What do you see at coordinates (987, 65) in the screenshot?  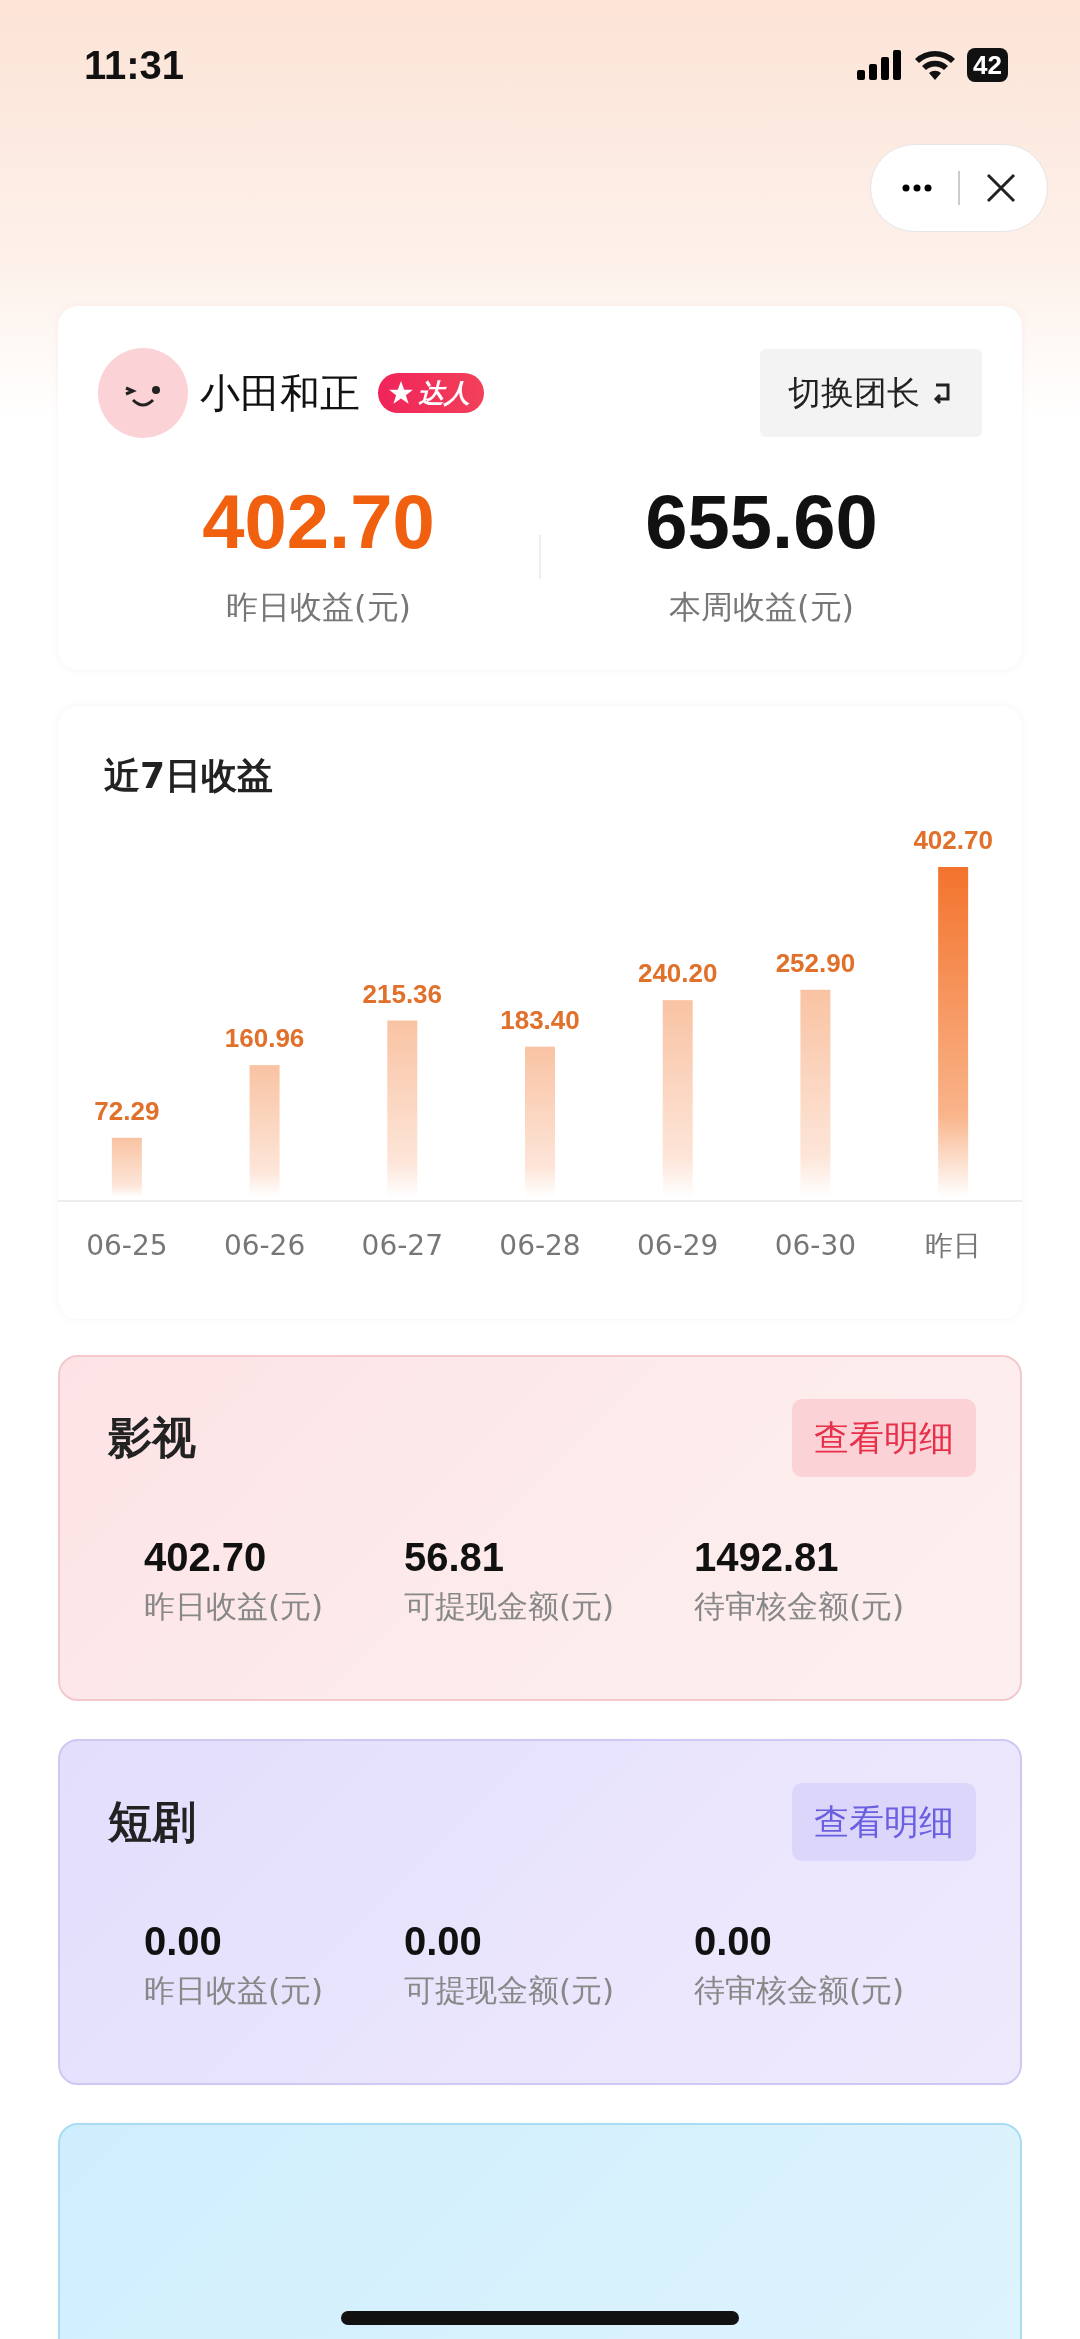 I see `battery-level: 42` at bounding box center [987, 65].